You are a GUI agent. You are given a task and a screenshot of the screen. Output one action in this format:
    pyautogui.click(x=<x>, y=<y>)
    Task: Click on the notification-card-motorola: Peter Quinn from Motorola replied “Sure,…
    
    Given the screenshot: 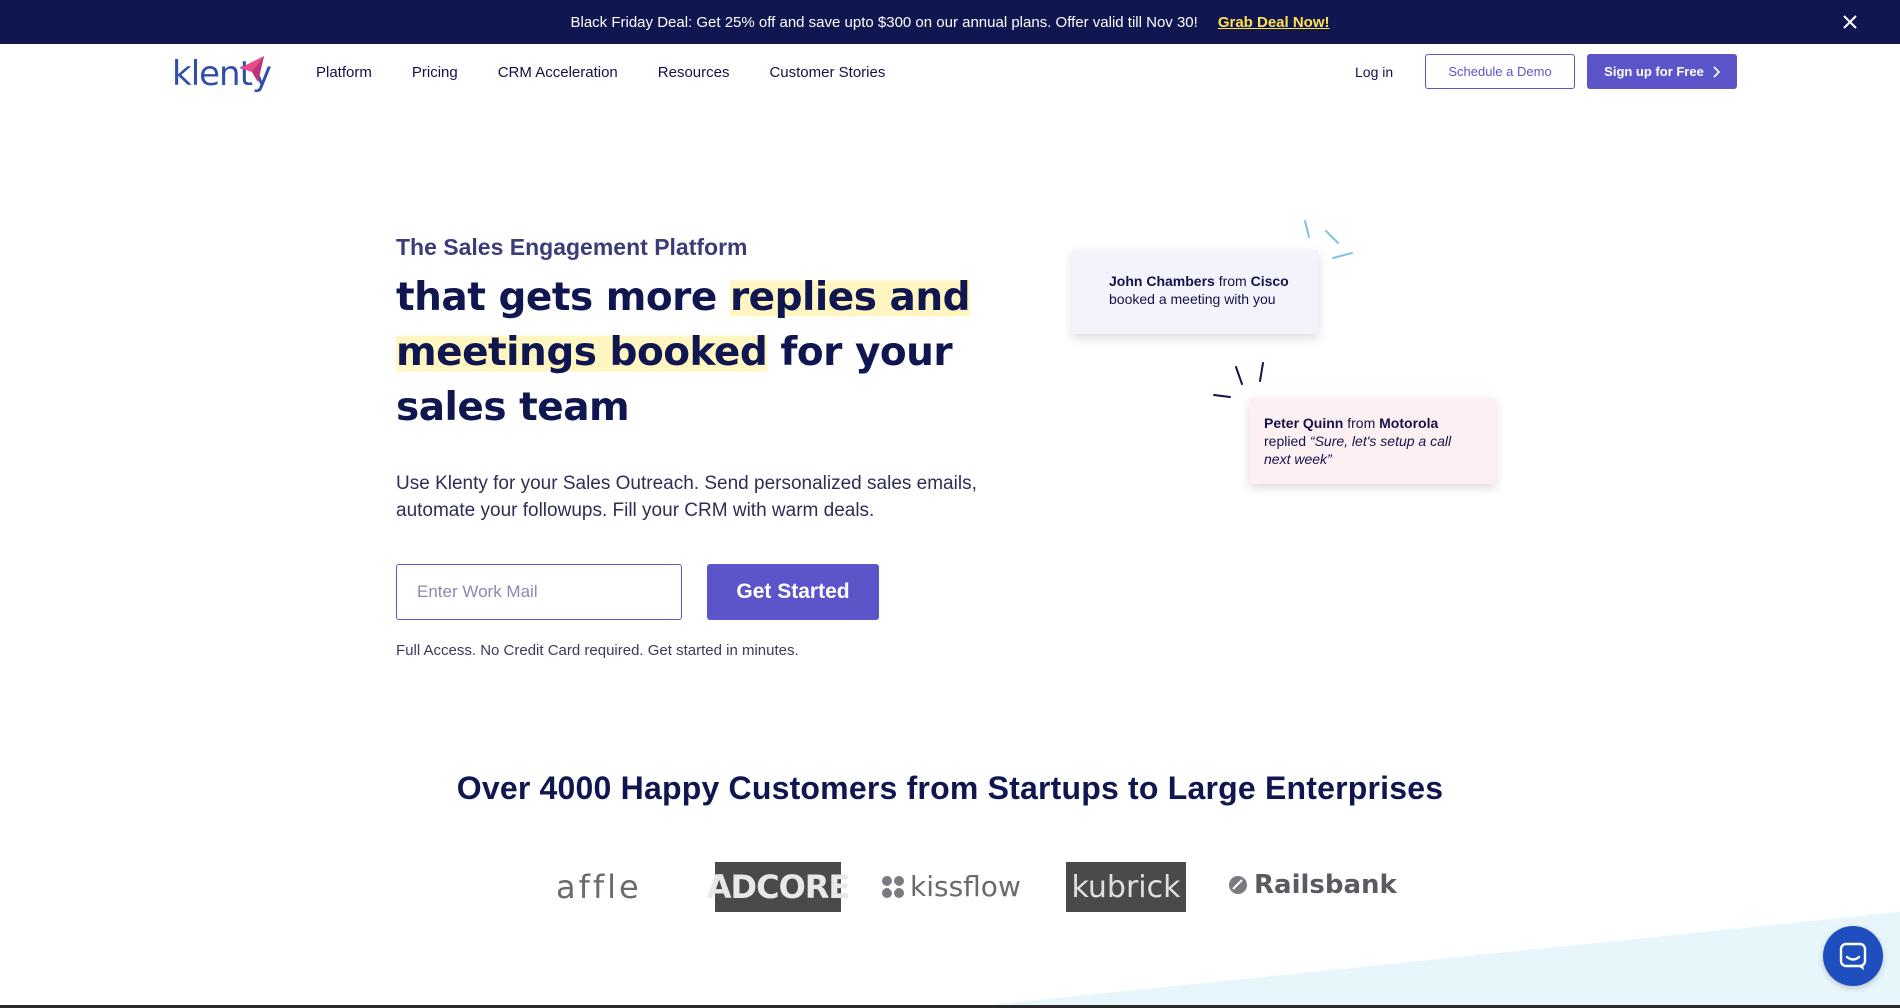 What is the action you would take?
    pyautogui.click(x=1373, y=441)
    